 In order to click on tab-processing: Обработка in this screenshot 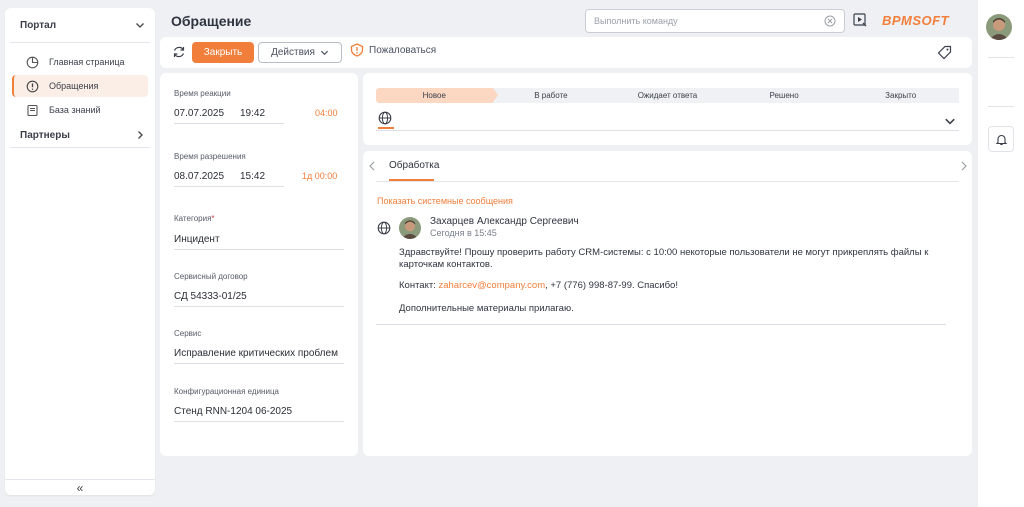, I will do `click(414, 165)`.